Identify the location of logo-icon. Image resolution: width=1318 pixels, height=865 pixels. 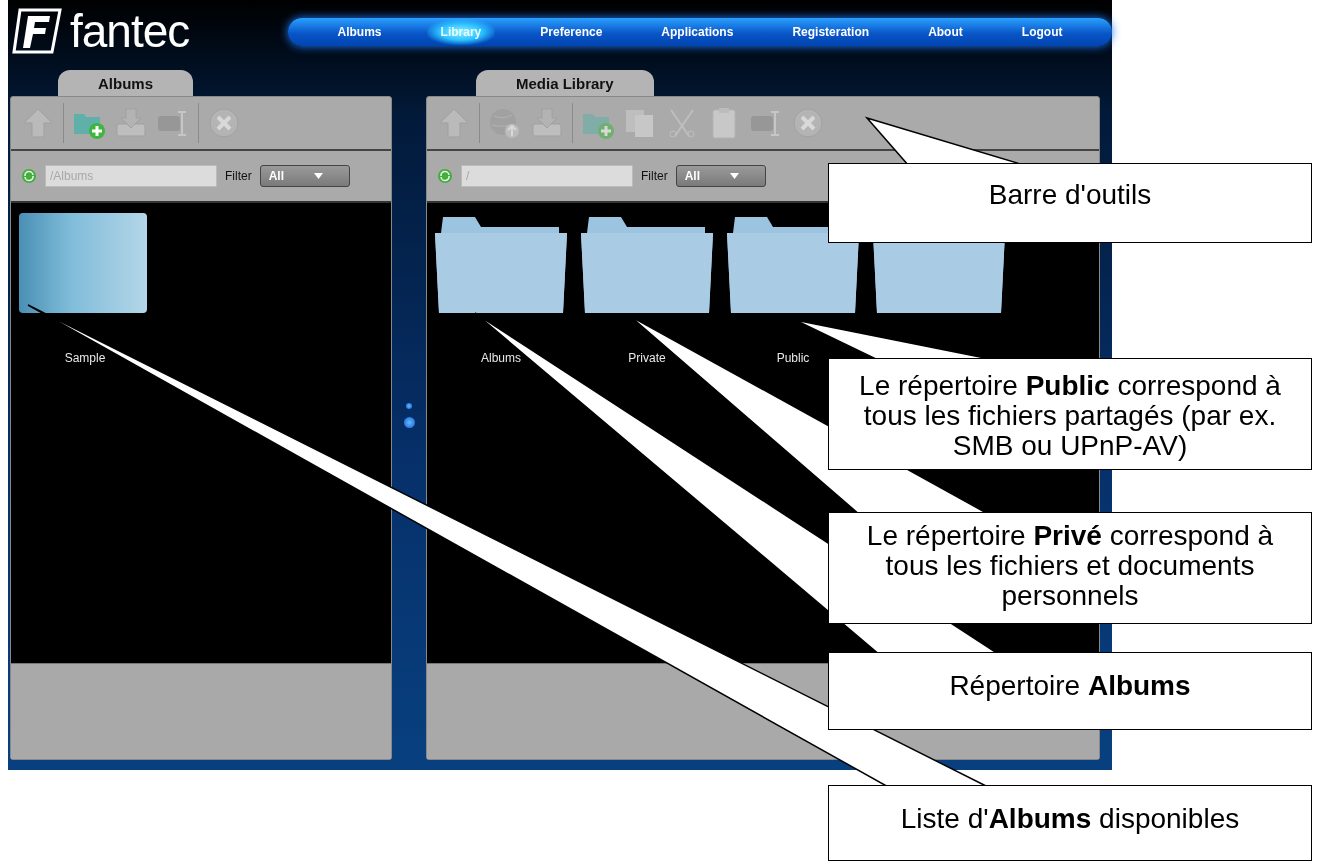
(37, 31).